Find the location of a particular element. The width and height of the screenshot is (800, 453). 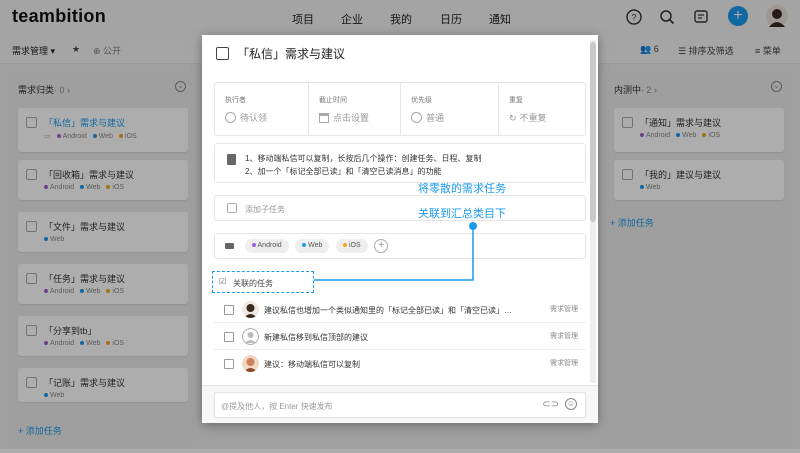

calendar-icon is located at coordinates (324, 118).